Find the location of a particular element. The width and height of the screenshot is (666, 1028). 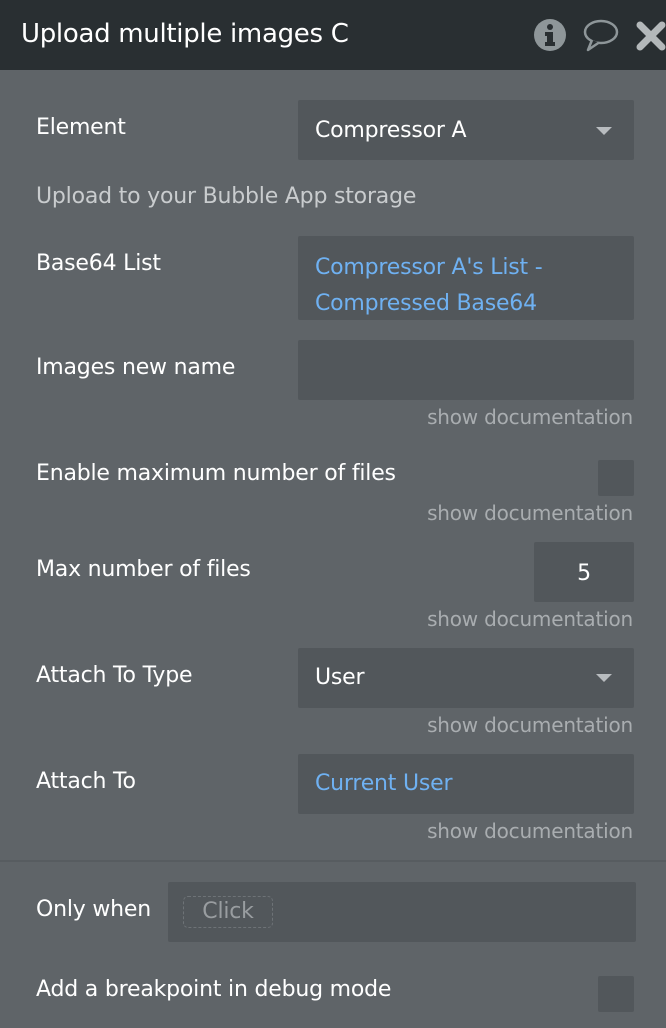

element-dropdown: Compressor A is located at coordinates (466, 130).